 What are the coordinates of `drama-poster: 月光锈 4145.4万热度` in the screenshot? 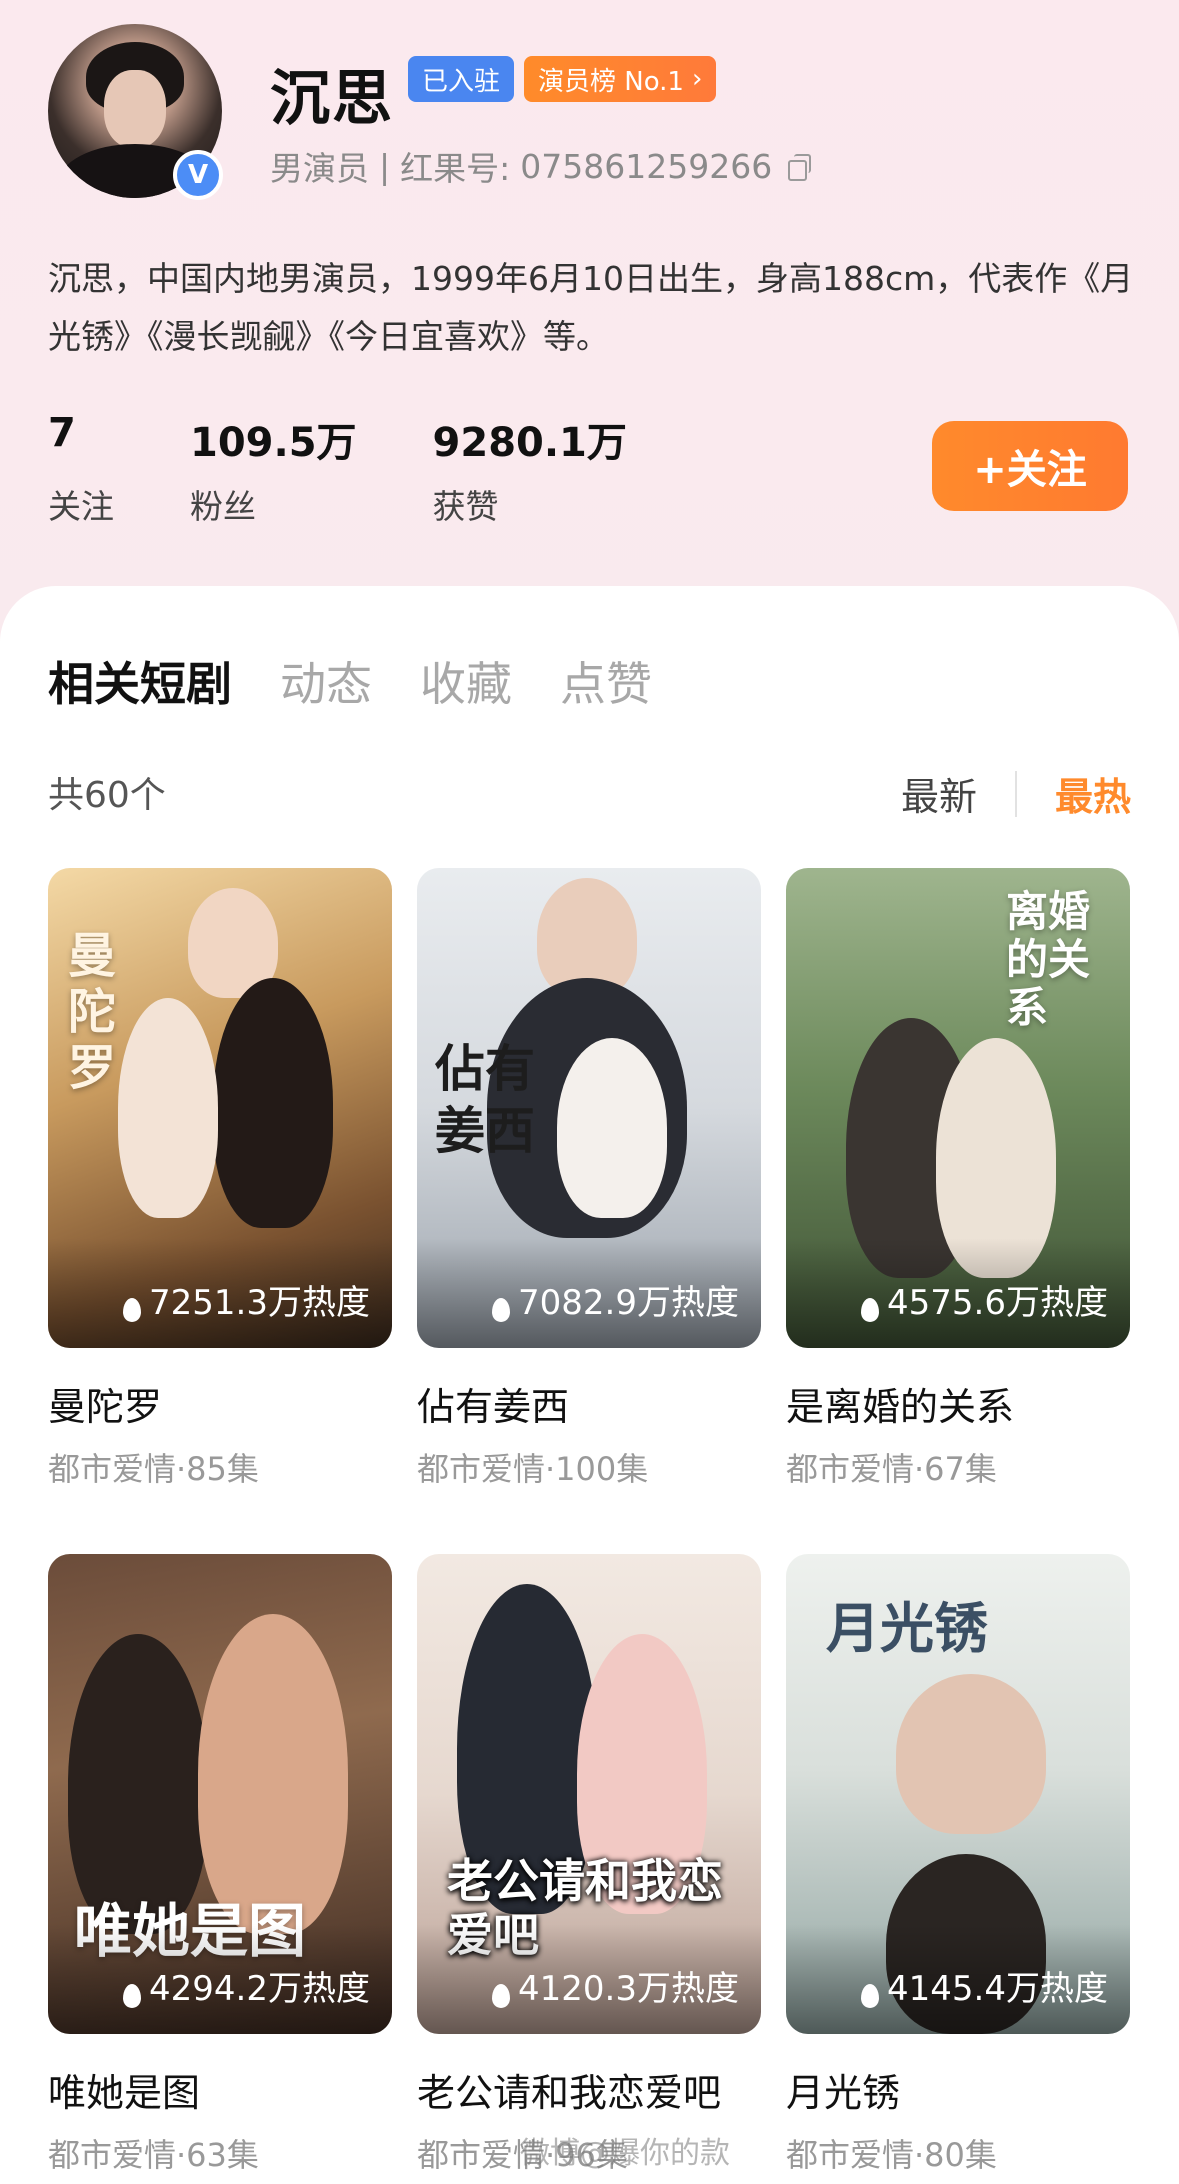 It's located at (958, 1794).